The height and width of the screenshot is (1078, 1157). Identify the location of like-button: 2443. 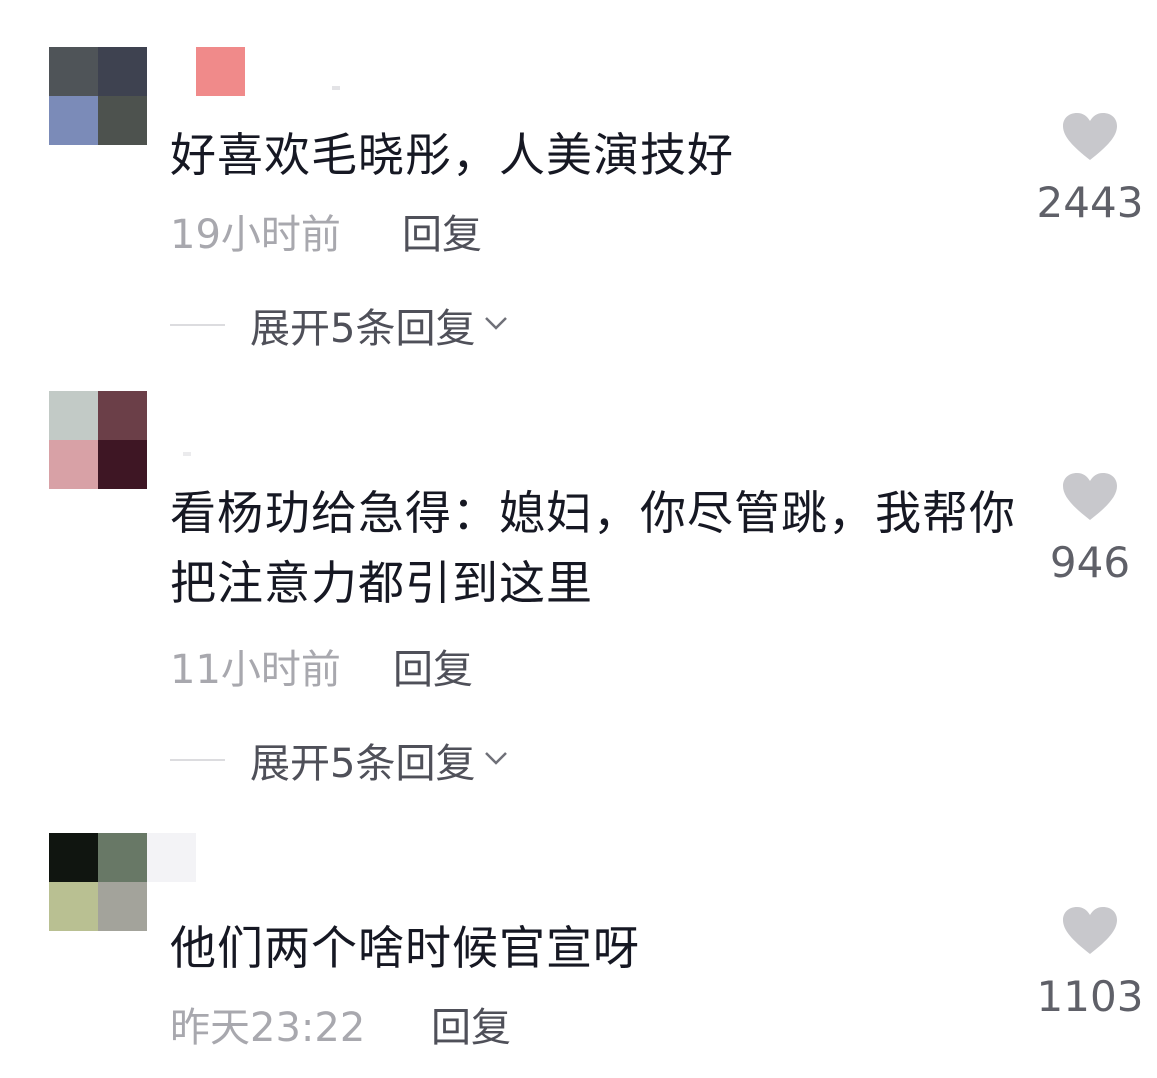
(1088, 169).